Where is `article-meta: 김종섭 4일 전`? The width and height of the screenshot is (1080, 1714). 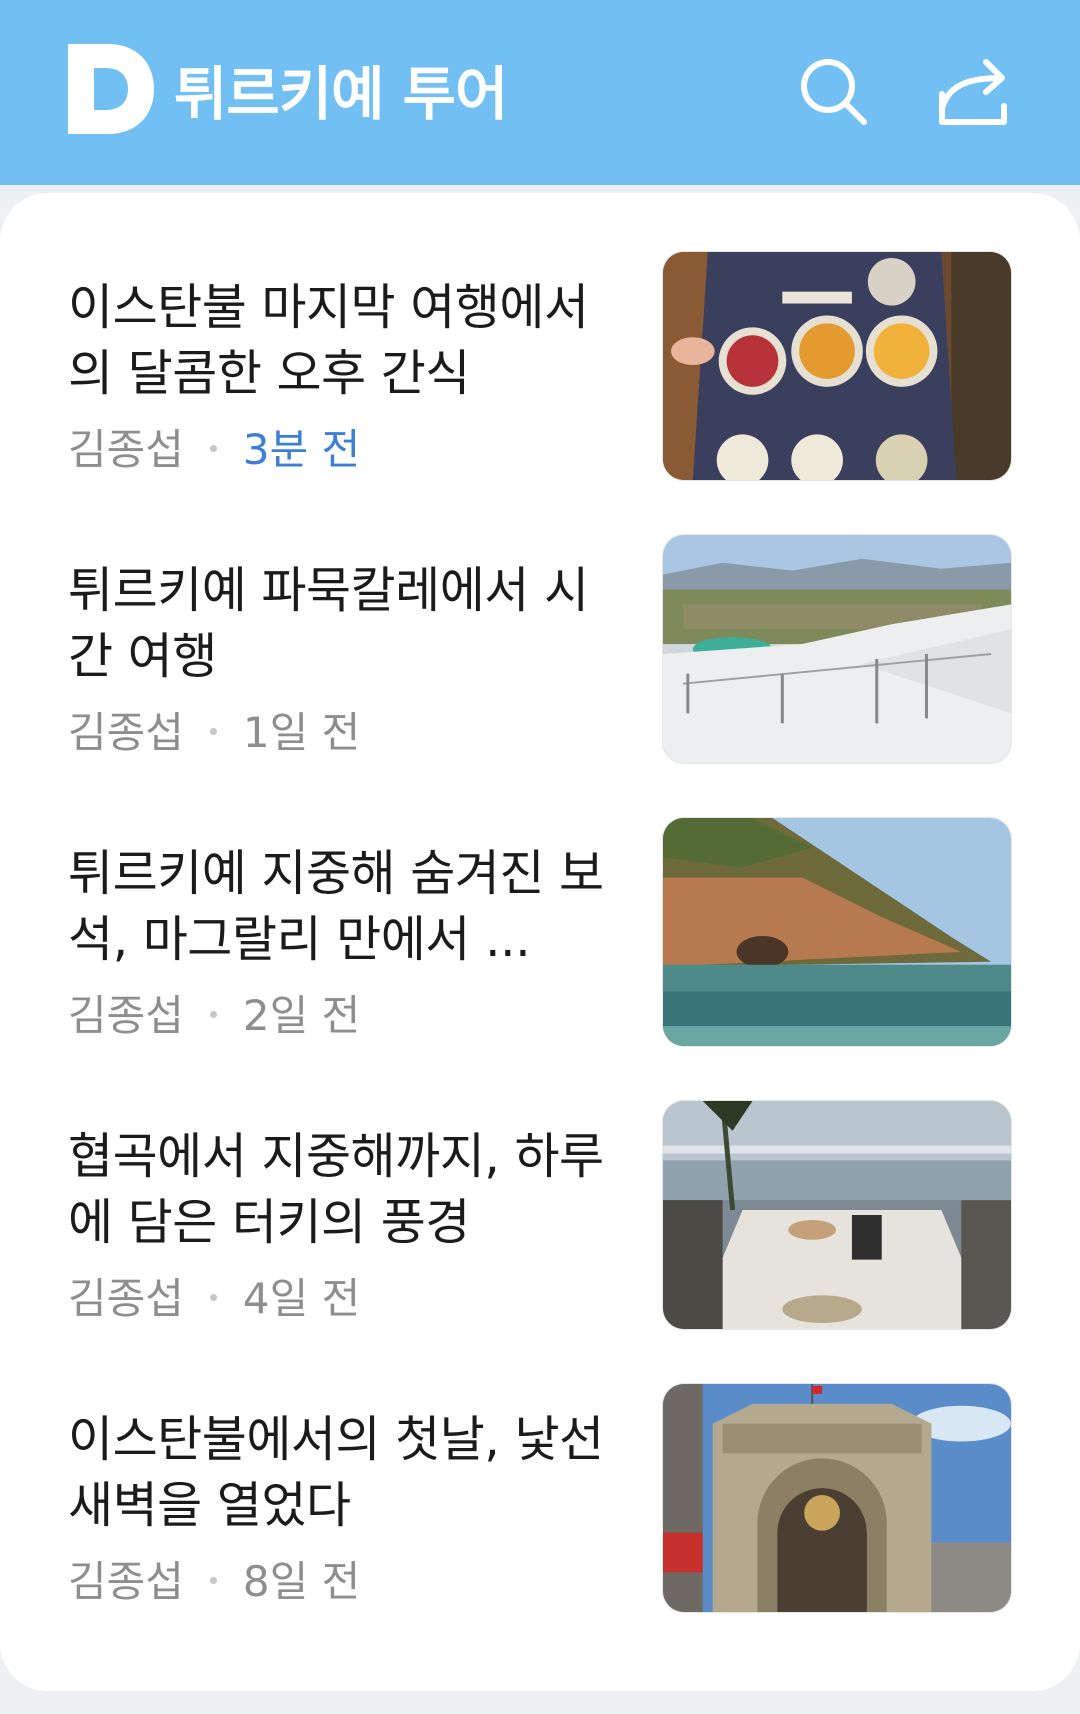
article-meta: 김종섭 4일 전 is located at coordinates (214, 1299).